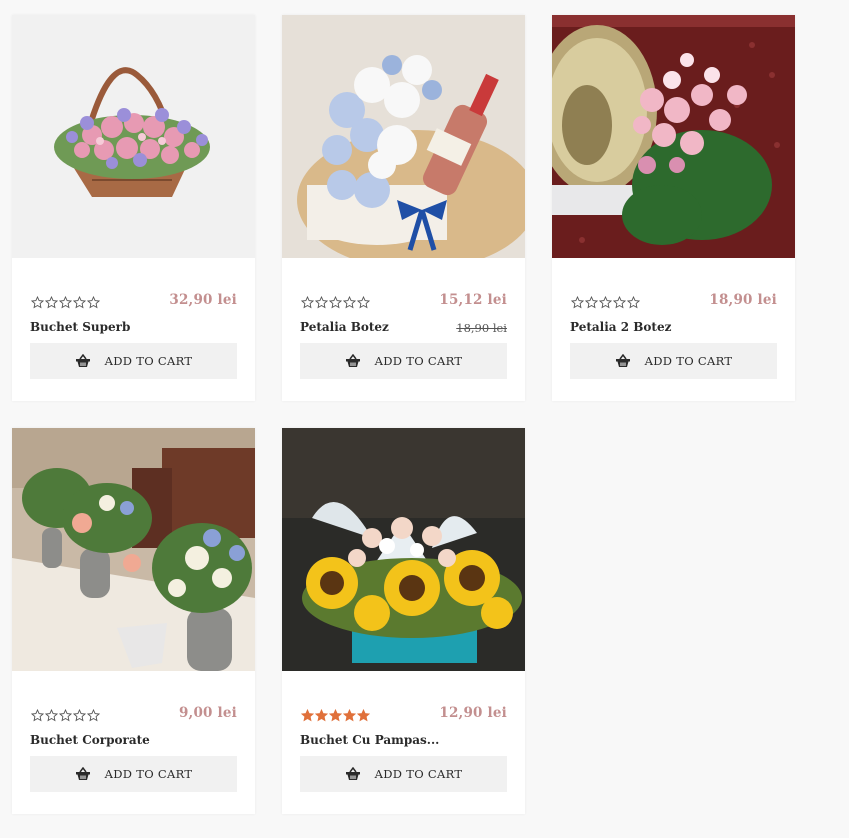 The width and height of the screenshot is (849, 838). Describe the element at coordinates (80, 327) in the screenshot. I see `product-name: Buchet Superb` at that location.